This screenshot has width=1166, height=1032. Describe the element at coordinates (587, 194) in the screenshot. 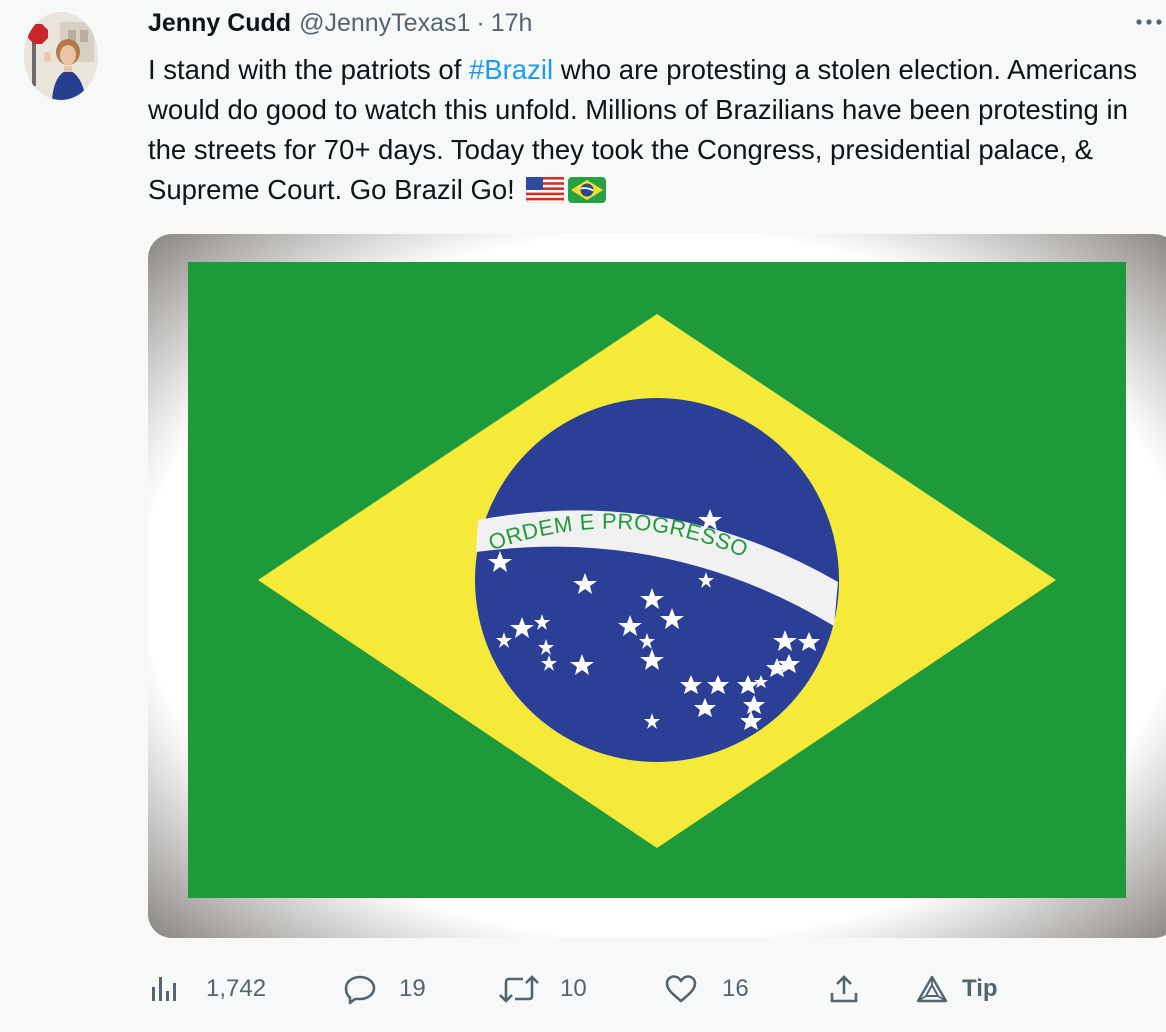

I see `brazil-flag-emoji` at that location.